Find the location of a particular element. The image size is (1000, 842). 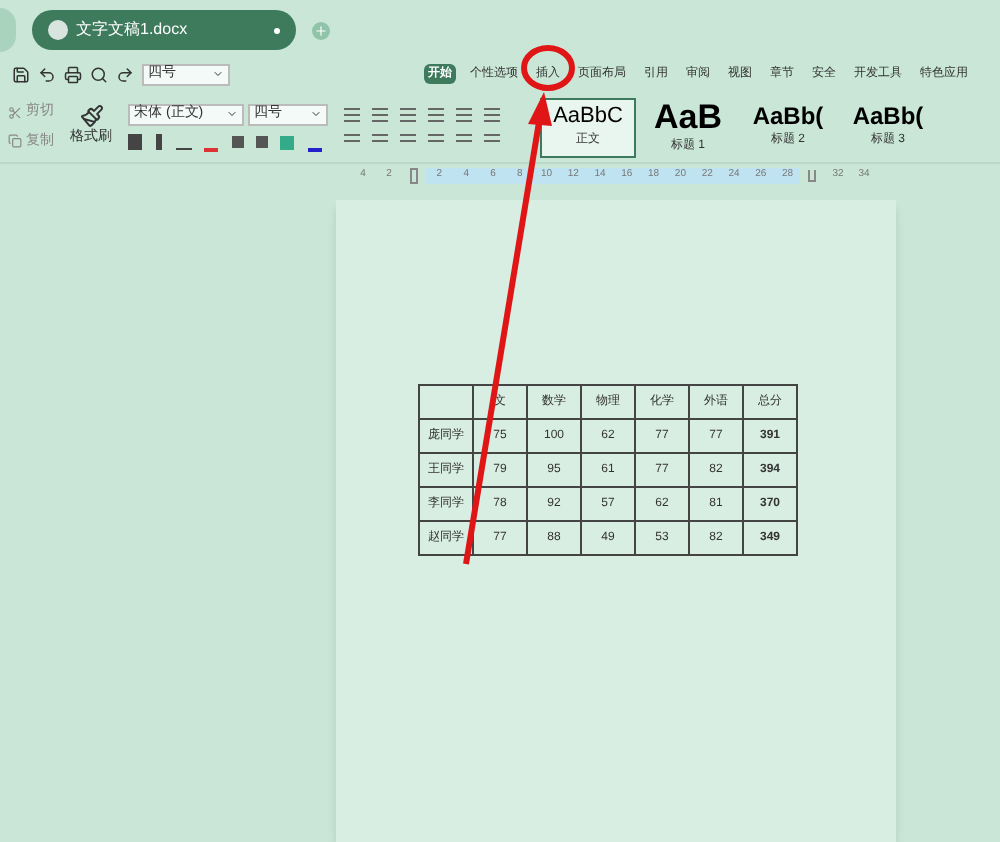

print-icon is located at coordinates (73, 74).